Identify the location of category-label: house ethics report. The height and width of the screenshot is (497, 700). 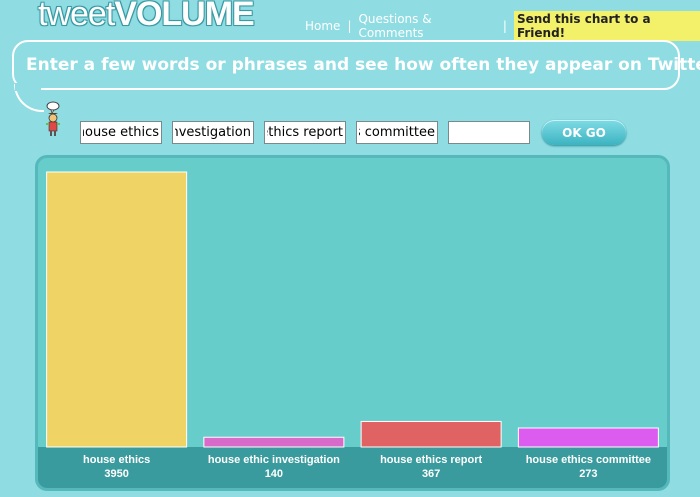
(431, 460).